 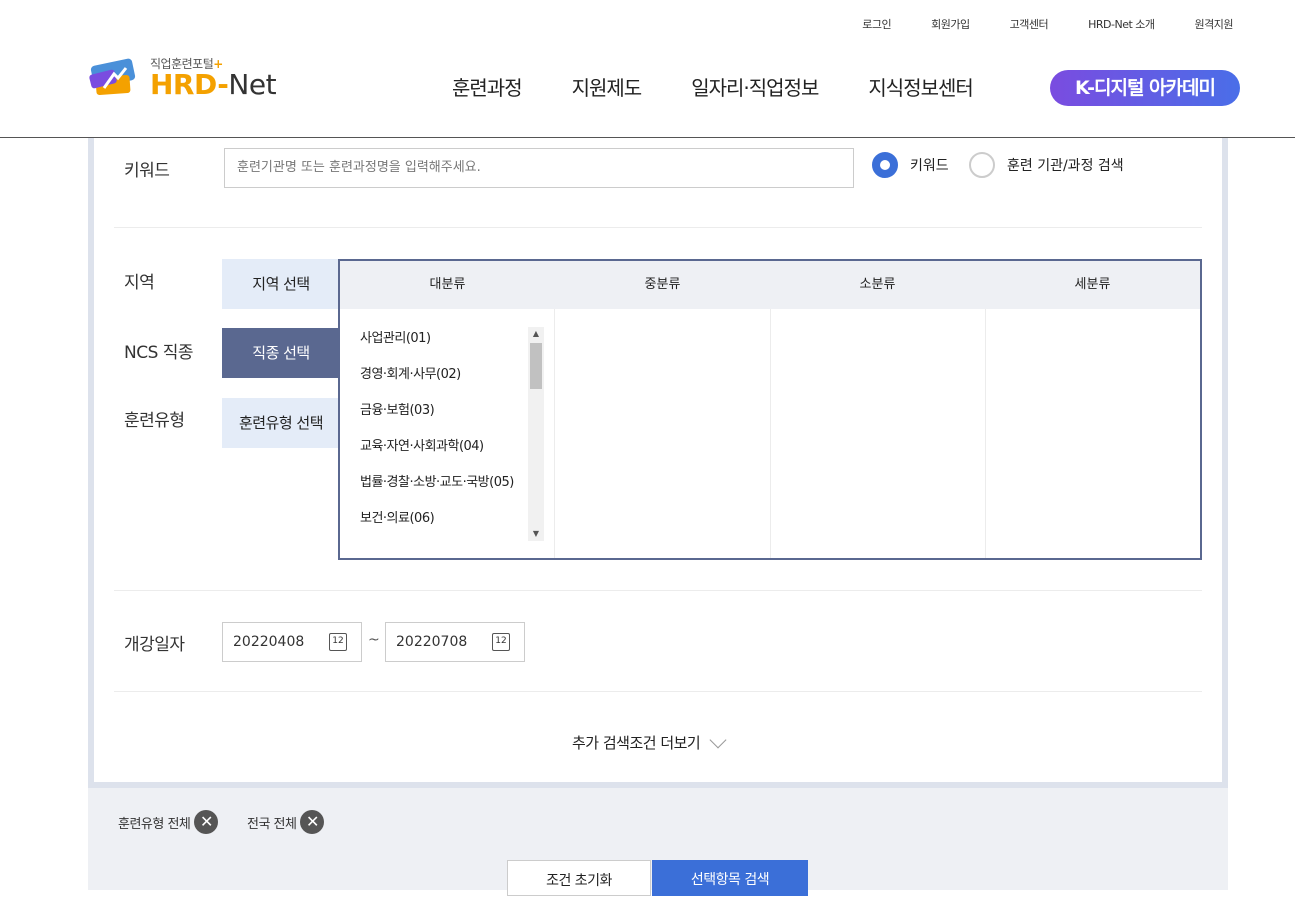 I want to click on filter-chip-region: 전국 전체 ✕, so click(x=286, y=822).